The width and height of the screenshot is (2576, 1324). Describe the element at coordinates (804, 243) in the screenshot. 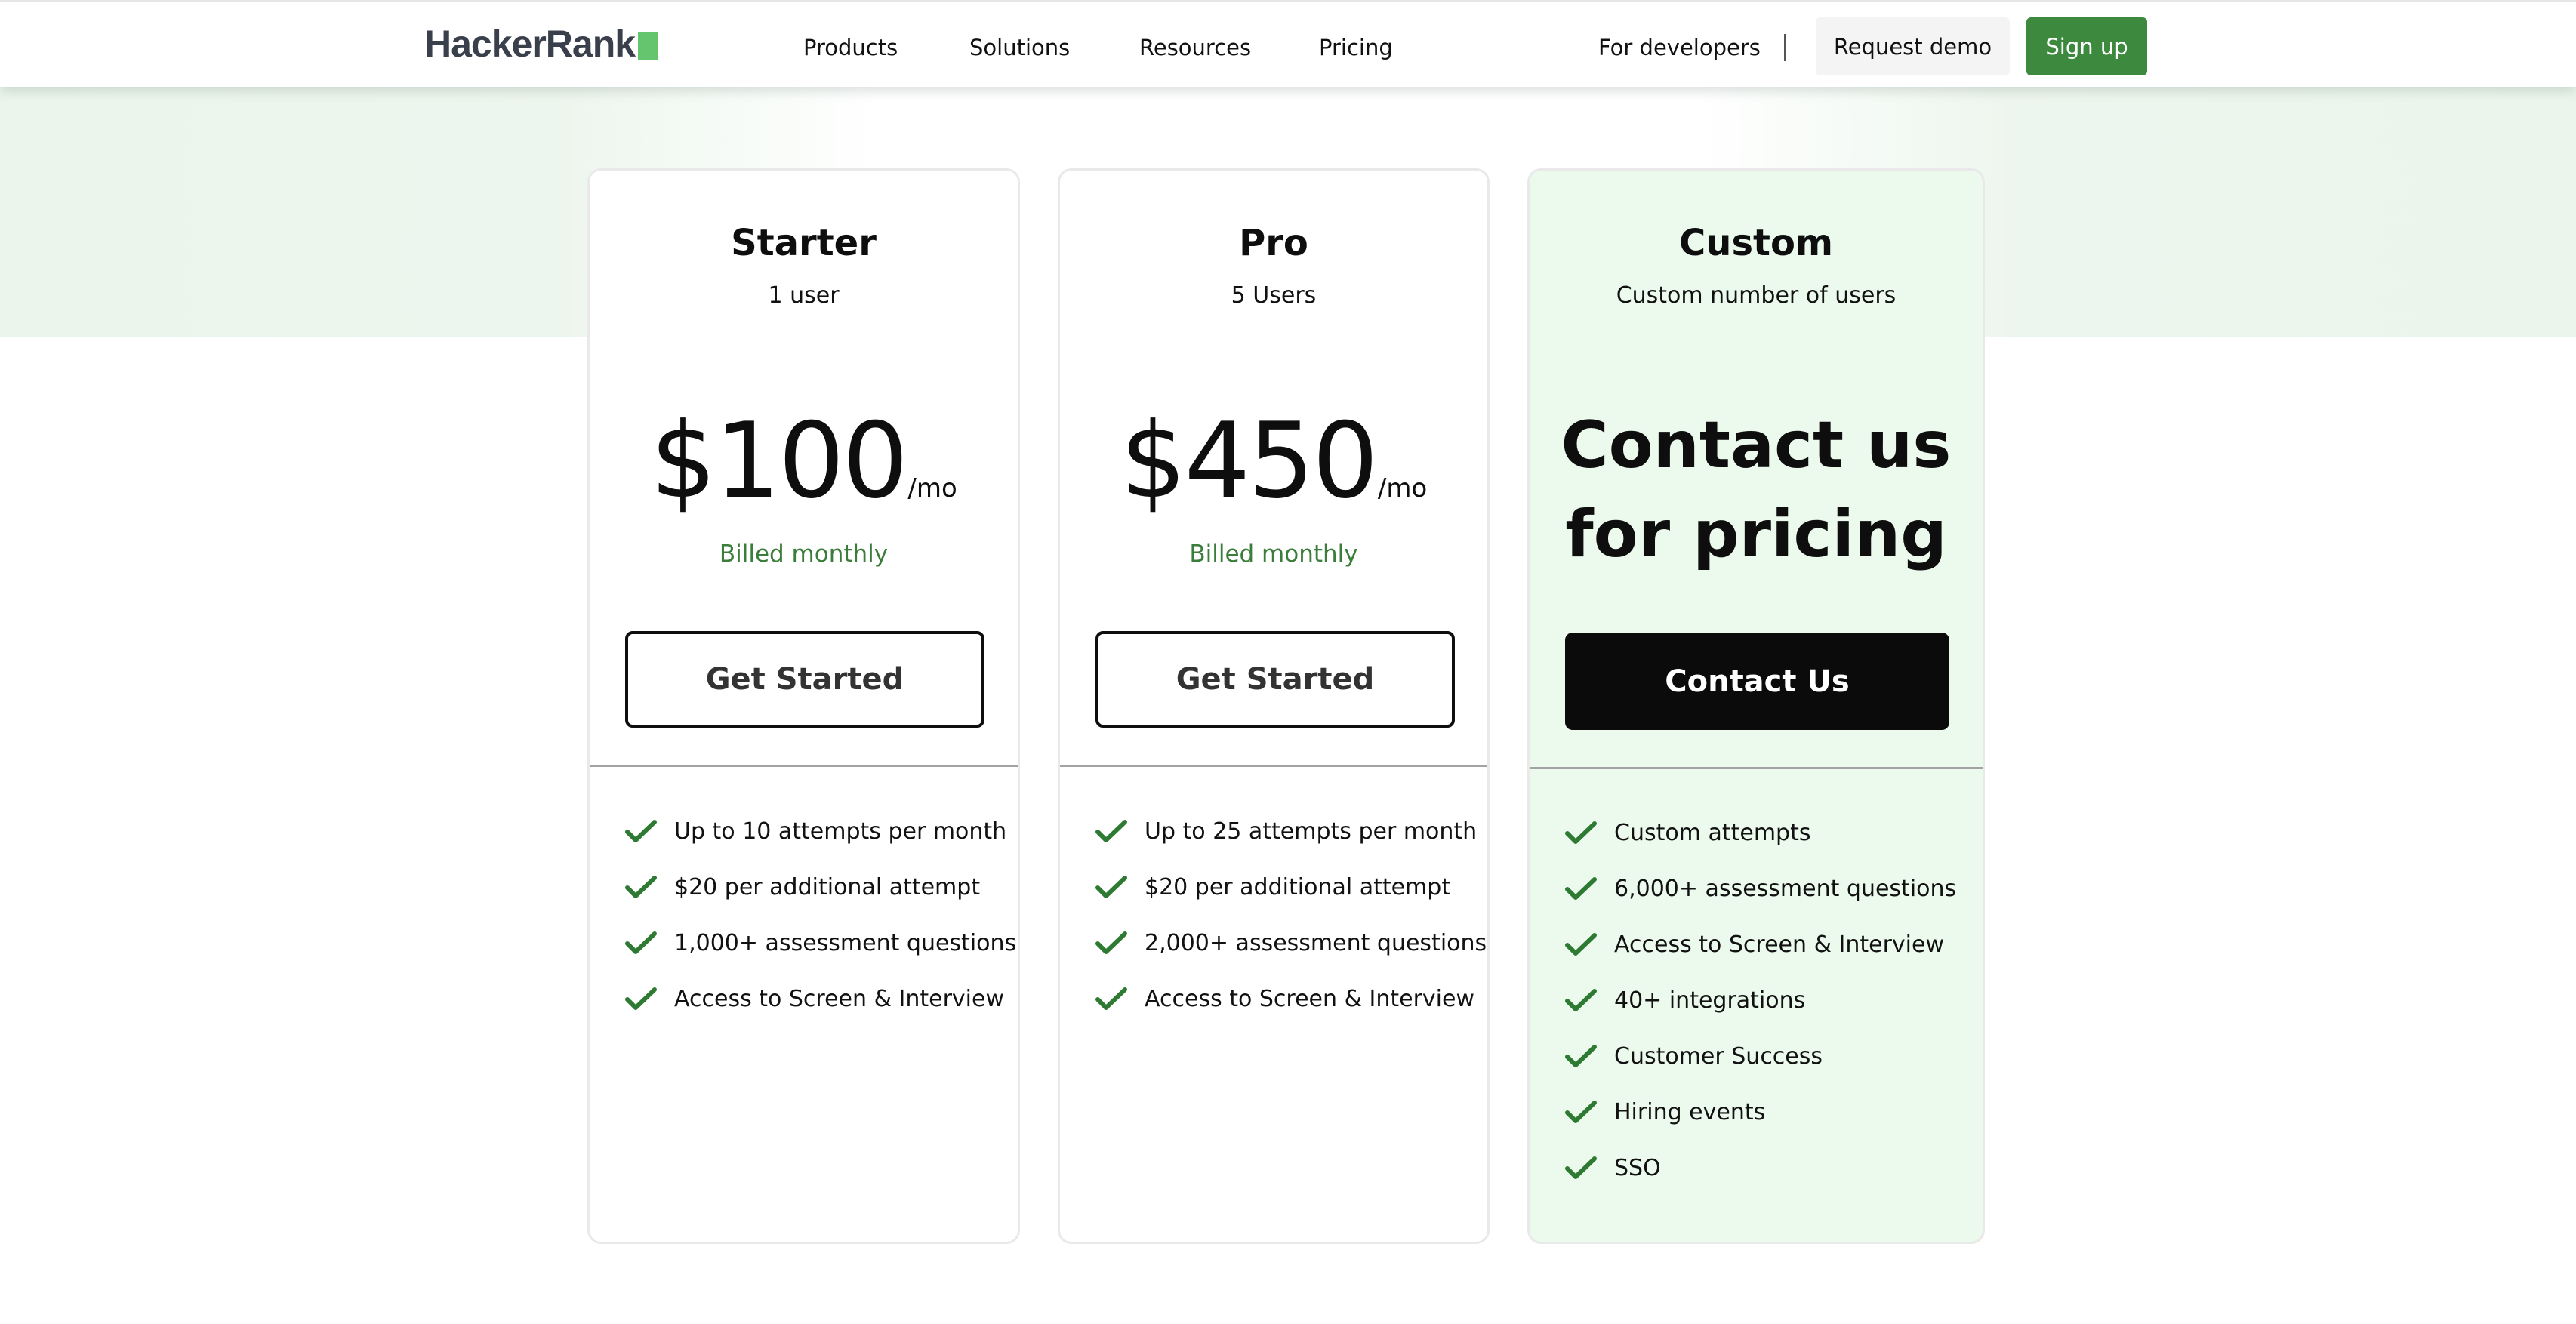

I see `plan-name: Starter` at that location.